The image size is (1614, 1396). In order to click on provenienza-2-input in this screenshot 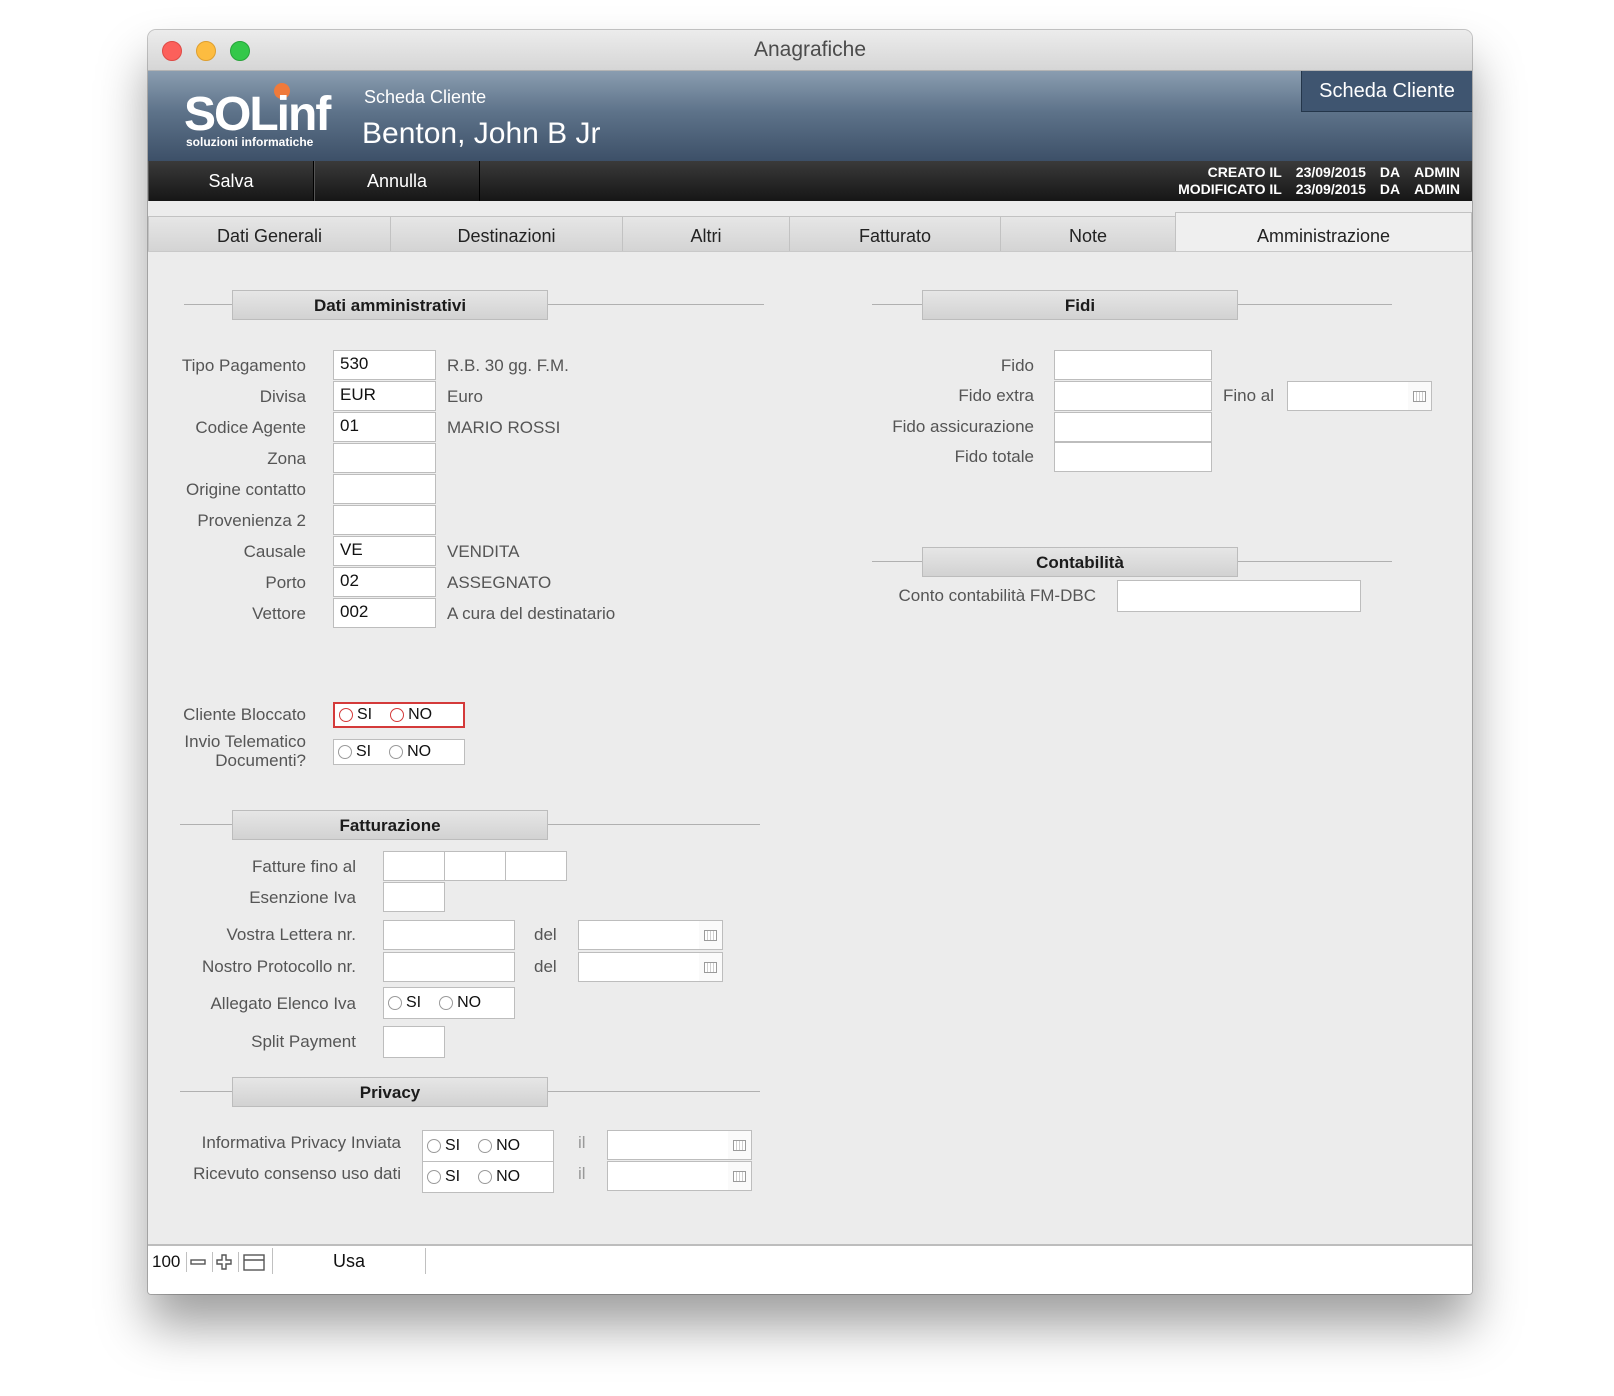, I will do `click(384, 520)`.